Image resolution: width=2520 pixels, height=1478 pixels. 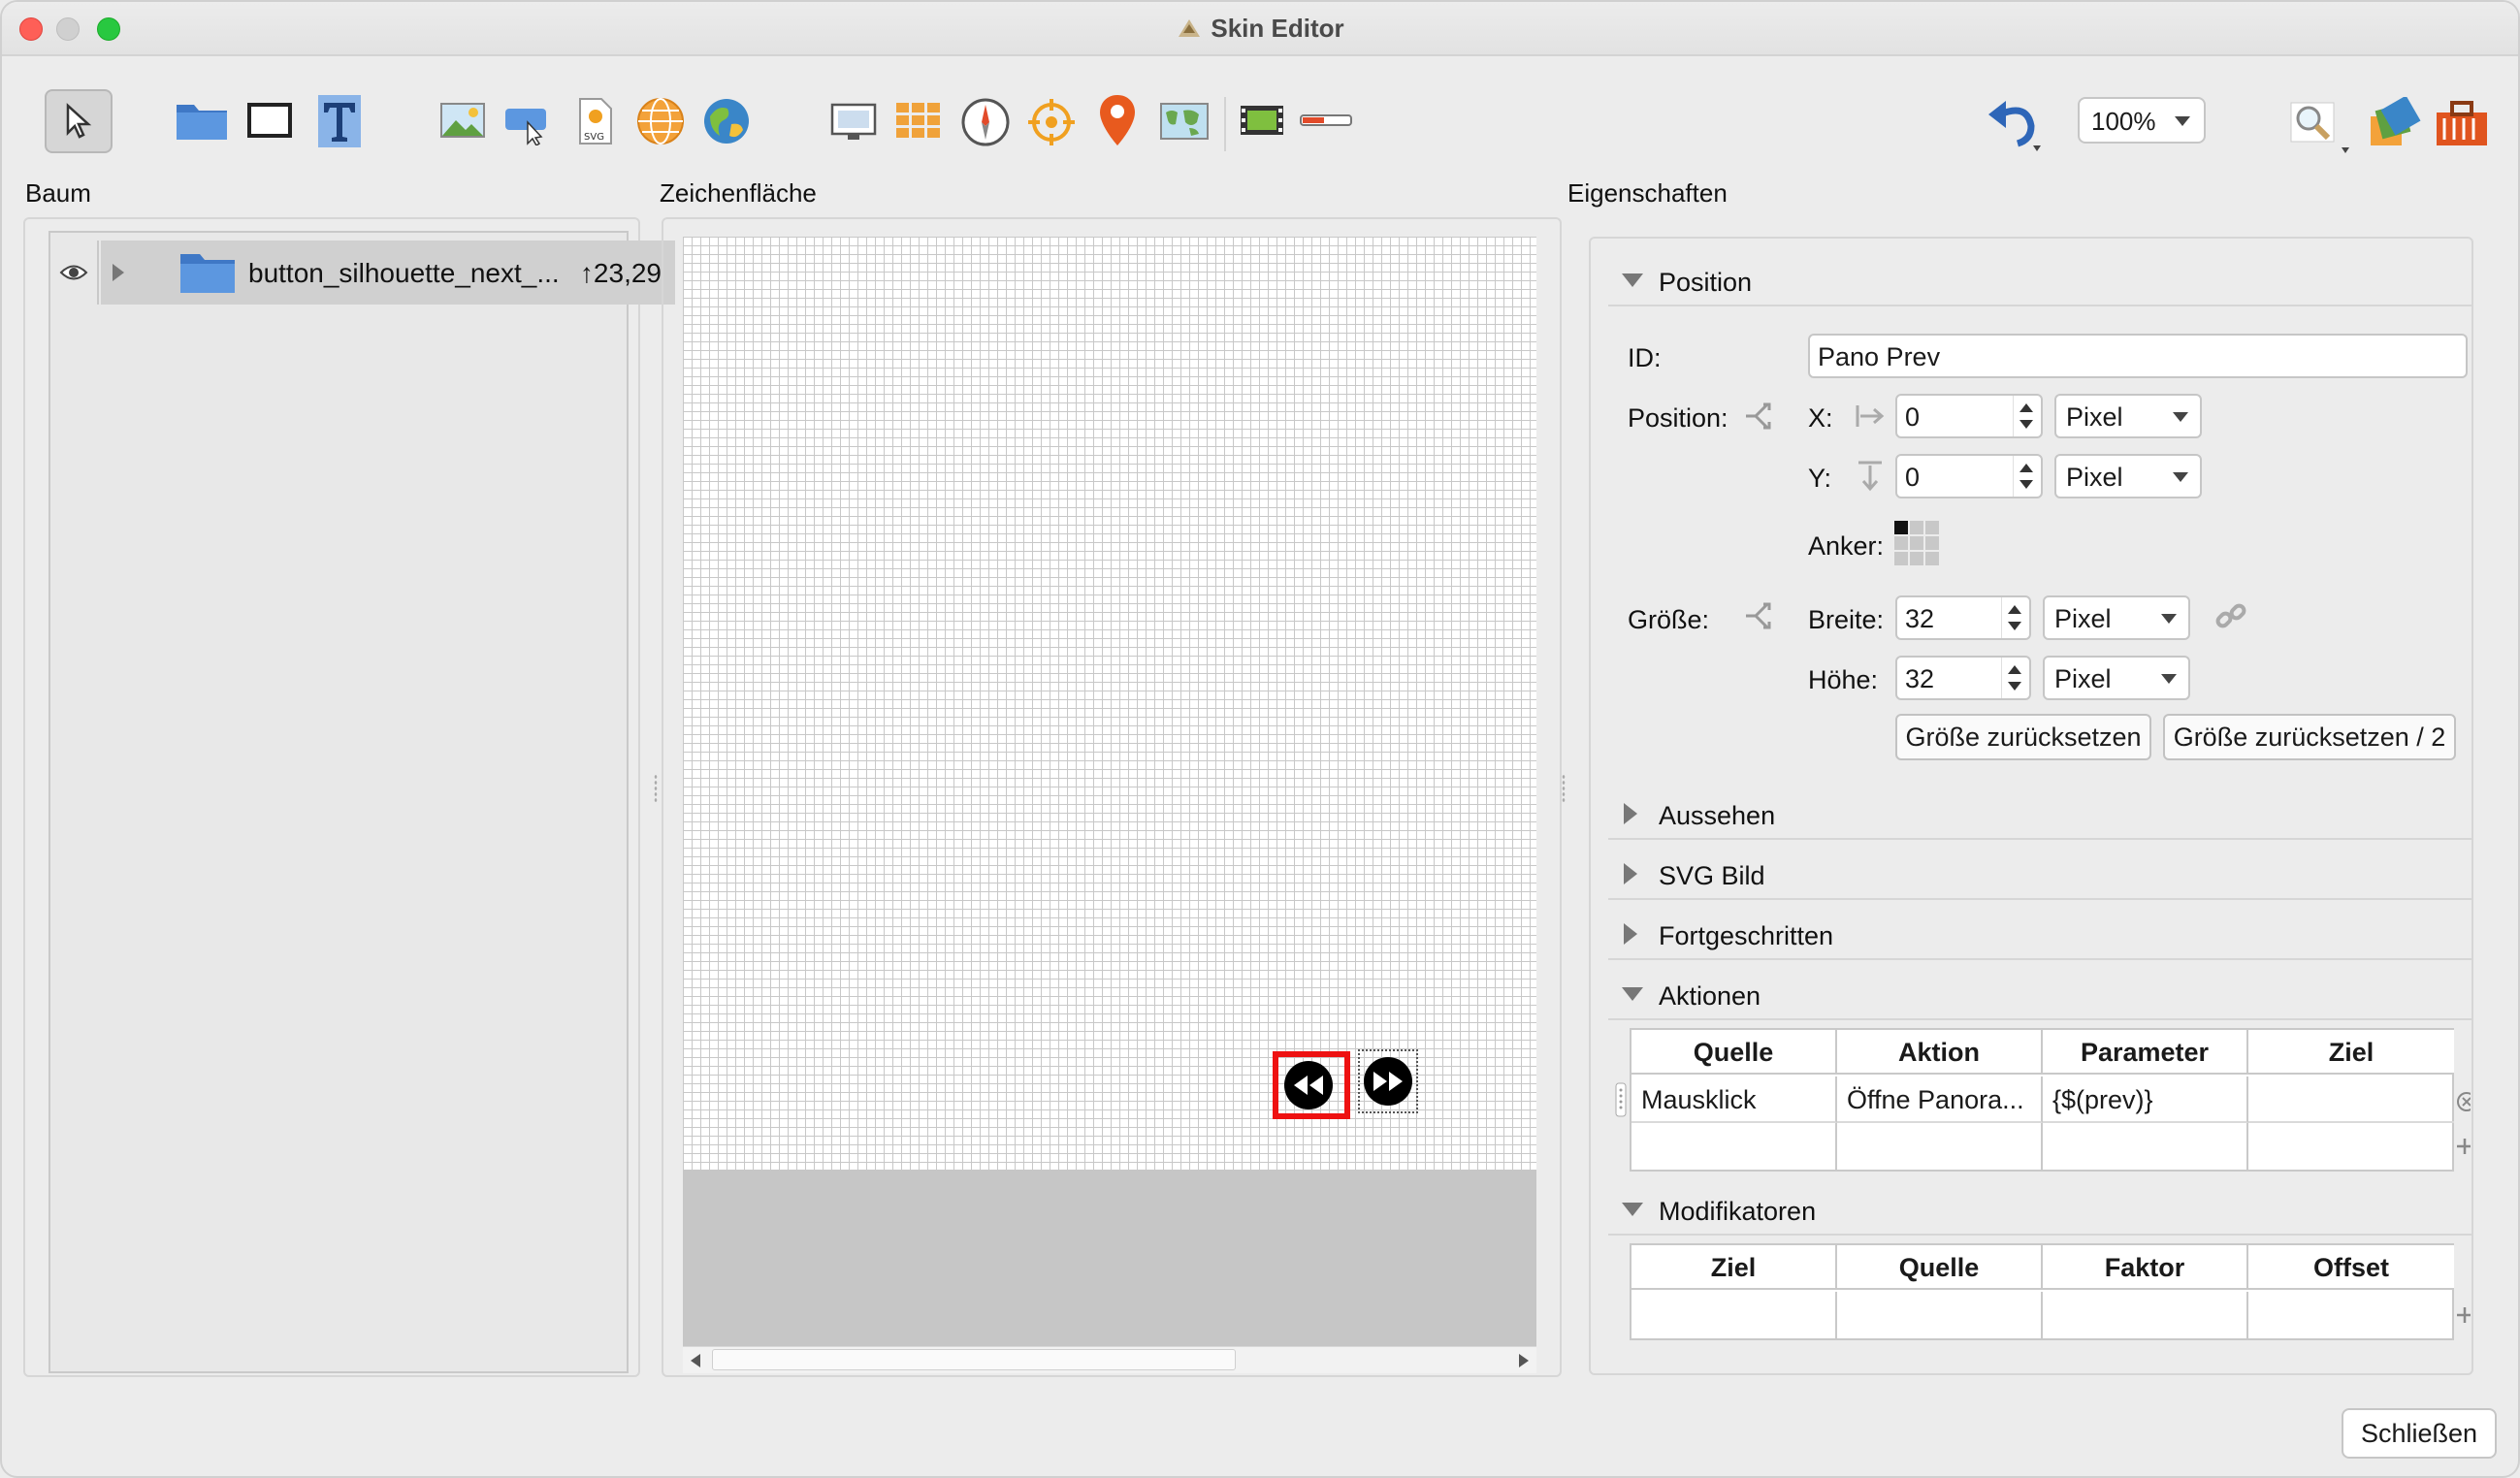 What do you see at coordinates (2180, 417) in the screenshot?
I see `chevron-down-icon` at bounding box center [2180, 417].